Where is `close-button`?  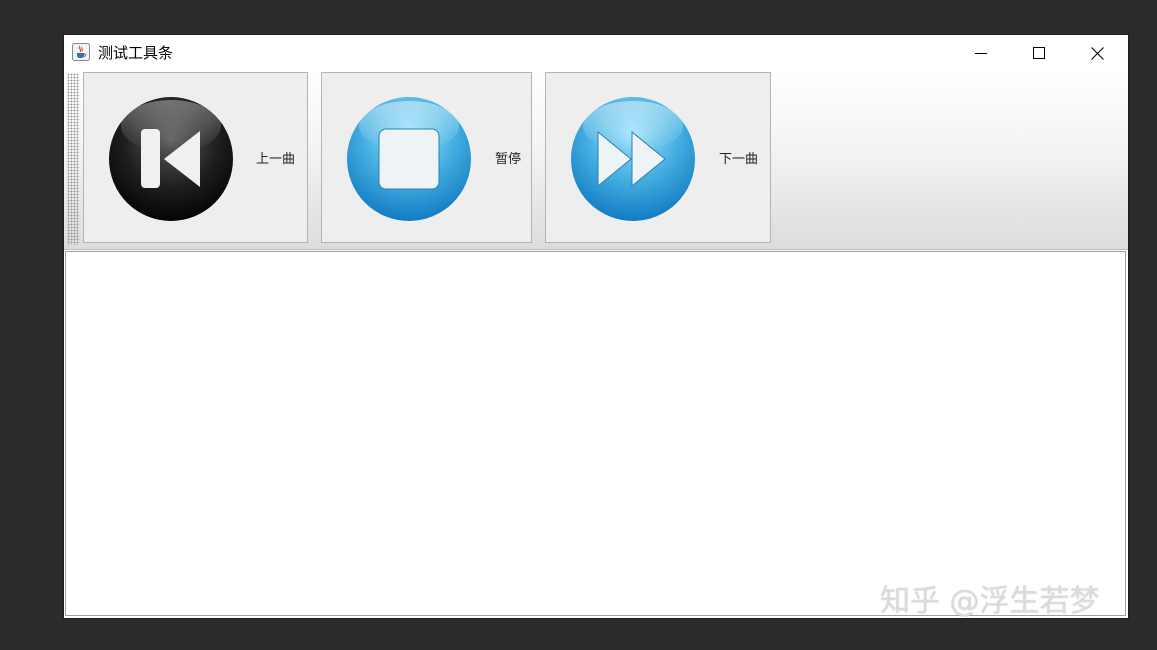 close-button is located at coordinates (1097, 53).